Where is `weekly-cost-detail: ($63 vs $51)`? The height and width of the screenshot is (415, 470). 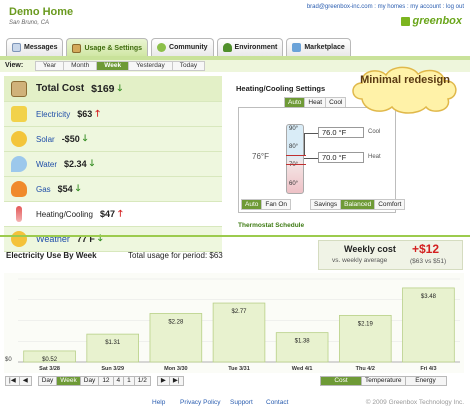 weekly-cost-detail: ($63 vs $51) is located at coordinates (428, 261).